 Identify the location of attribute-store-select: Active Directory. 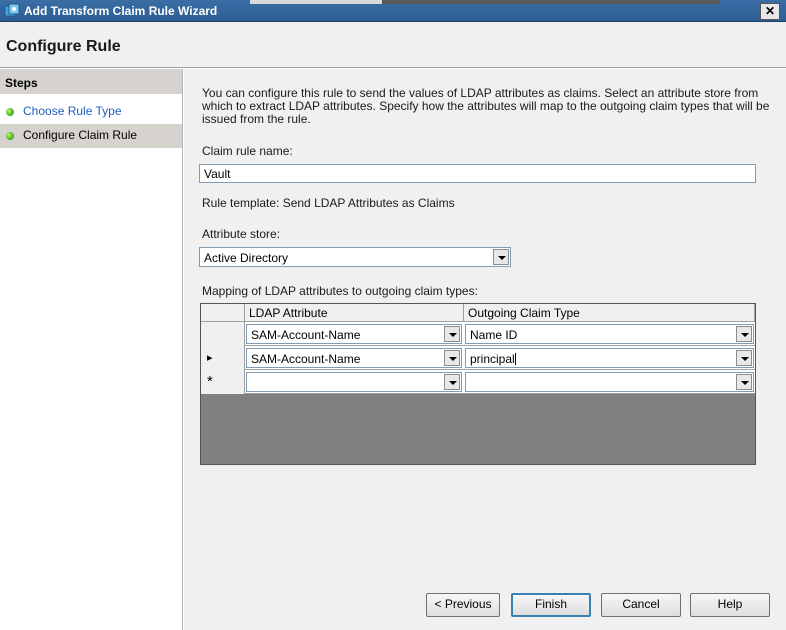
(355, 257).